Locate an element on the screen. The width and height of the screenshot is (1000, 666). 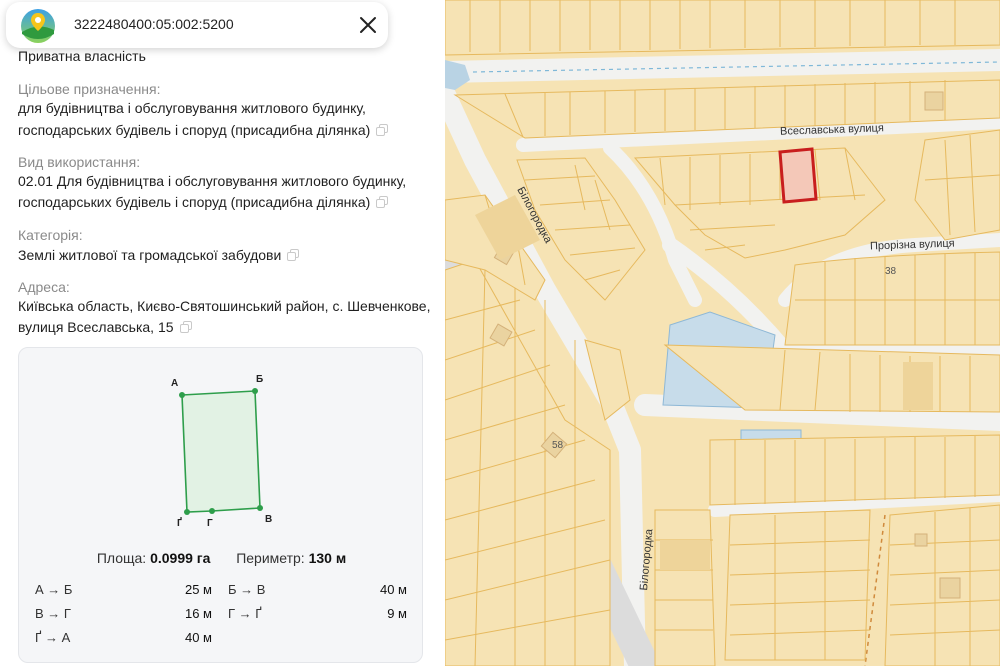
segment-name: В → Г is located at coordinates (53, 613).